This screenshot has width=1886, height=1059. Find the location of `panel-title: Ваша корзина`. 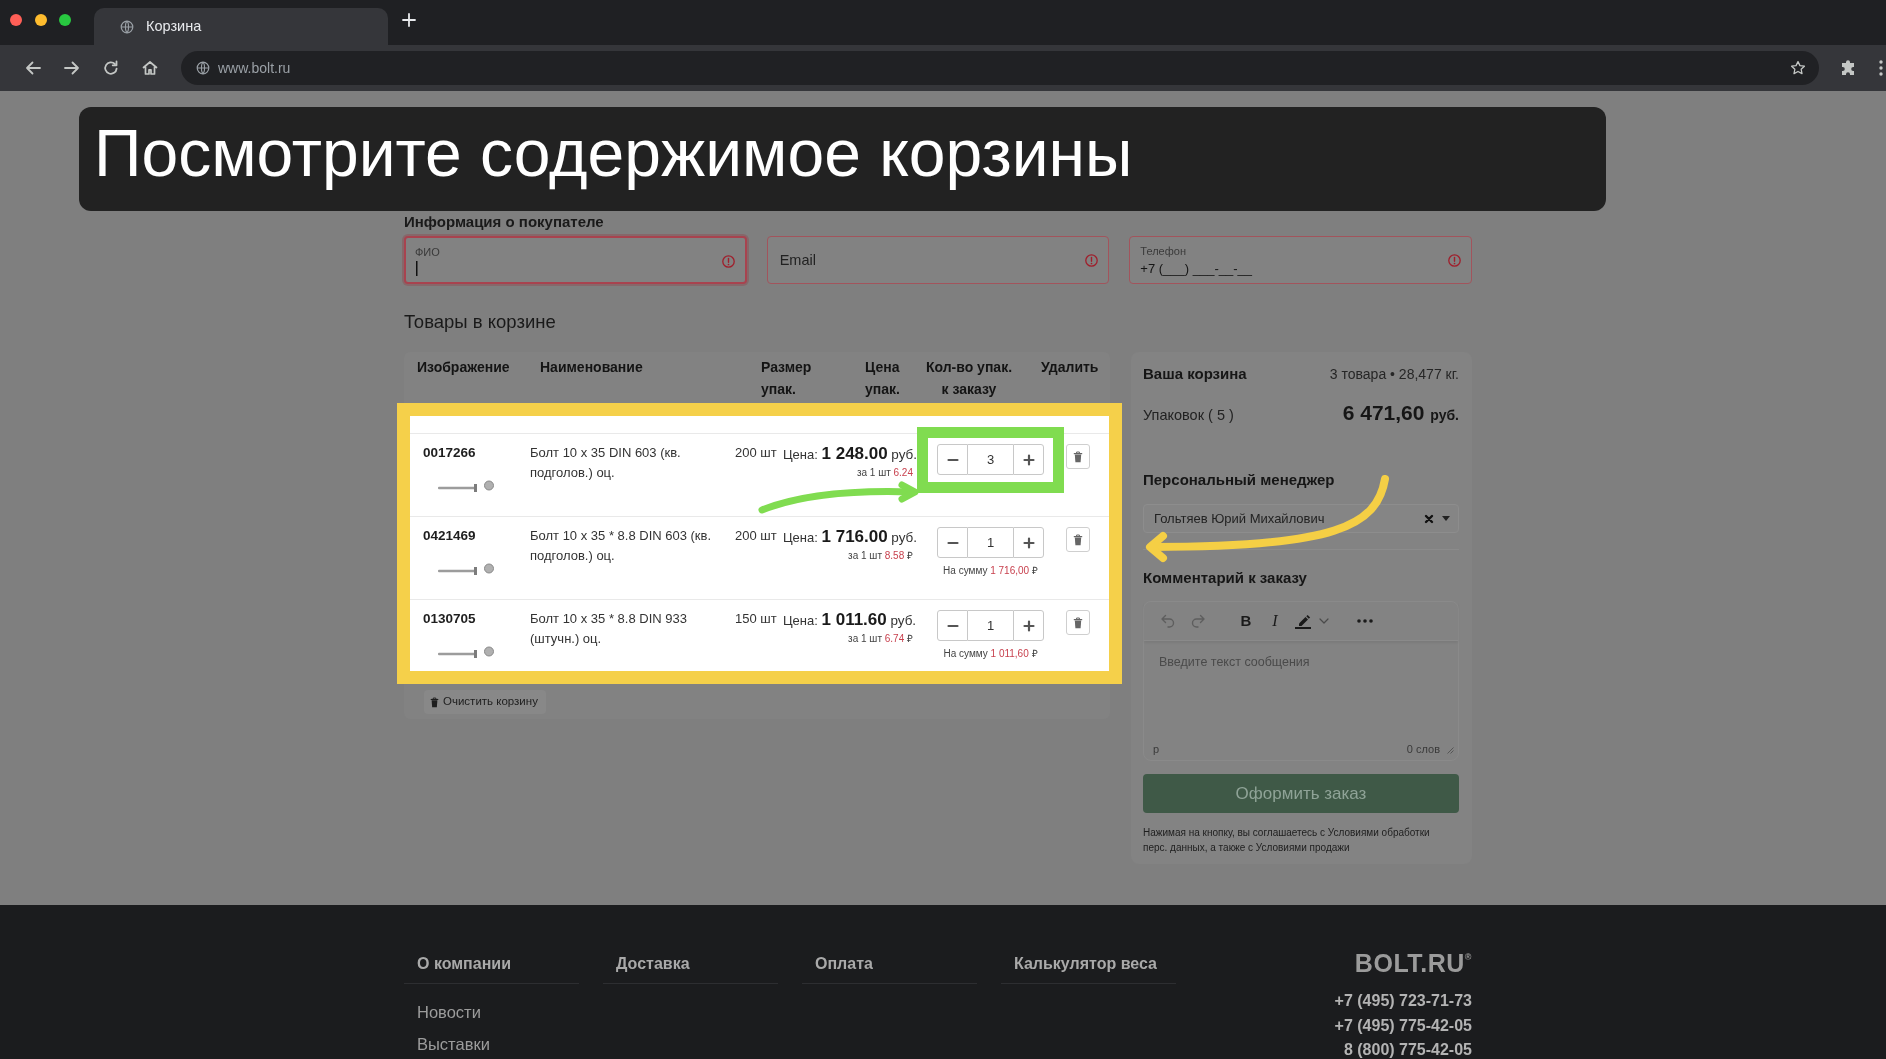

panel-title: Ваша корзина is located at coordinates (1195, 374).